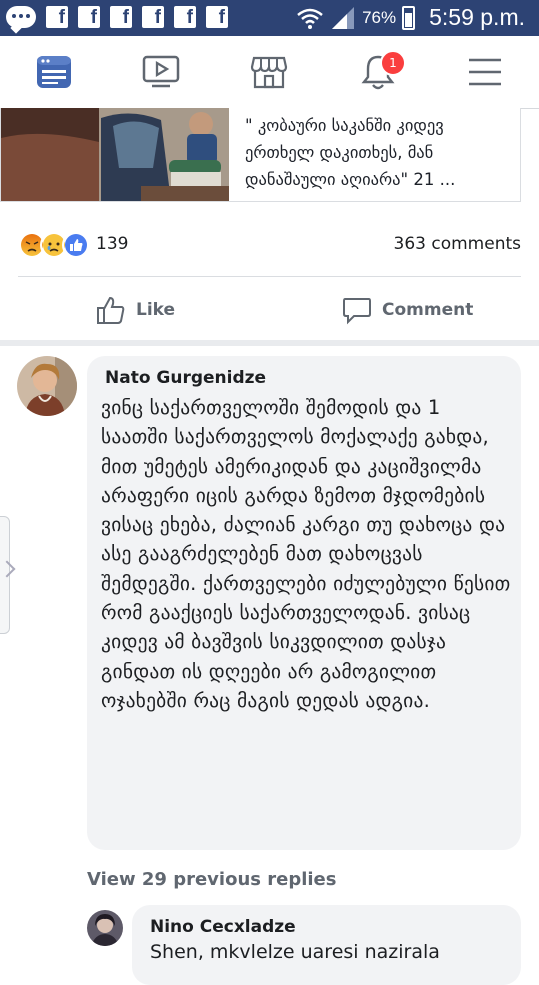 The width and height of the screenshot is (539, 985). Describe the element at coordinates (393, 63) in the screenshot. I see `notifications-badge: 1` at that location.